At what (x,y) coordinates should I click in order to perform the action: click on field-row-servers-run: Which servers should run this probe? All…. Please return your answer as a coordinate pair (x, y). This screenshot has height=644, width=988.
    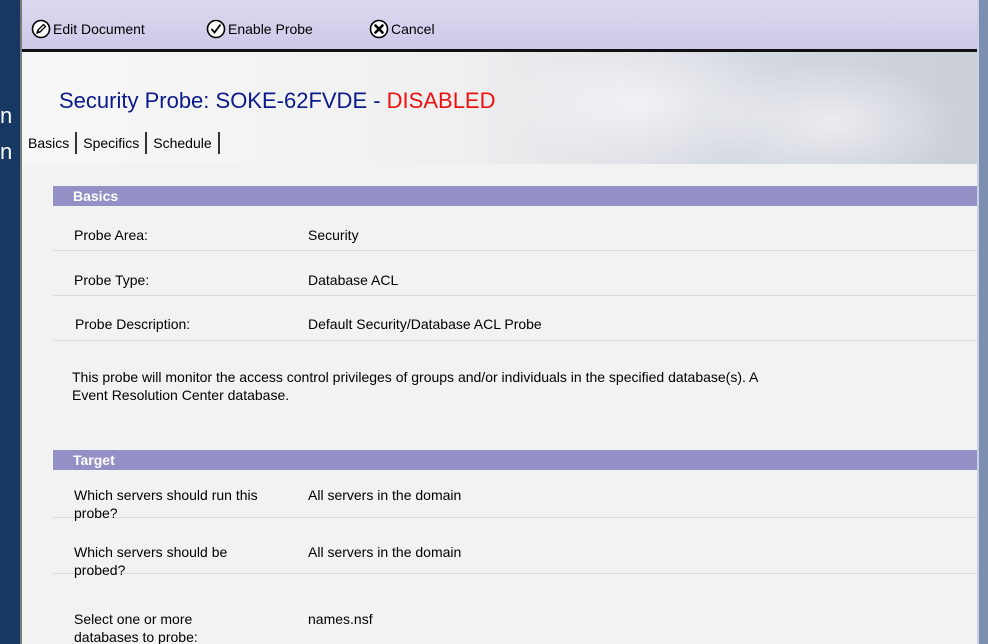
    Looking at the image, I should click on (515, 495).